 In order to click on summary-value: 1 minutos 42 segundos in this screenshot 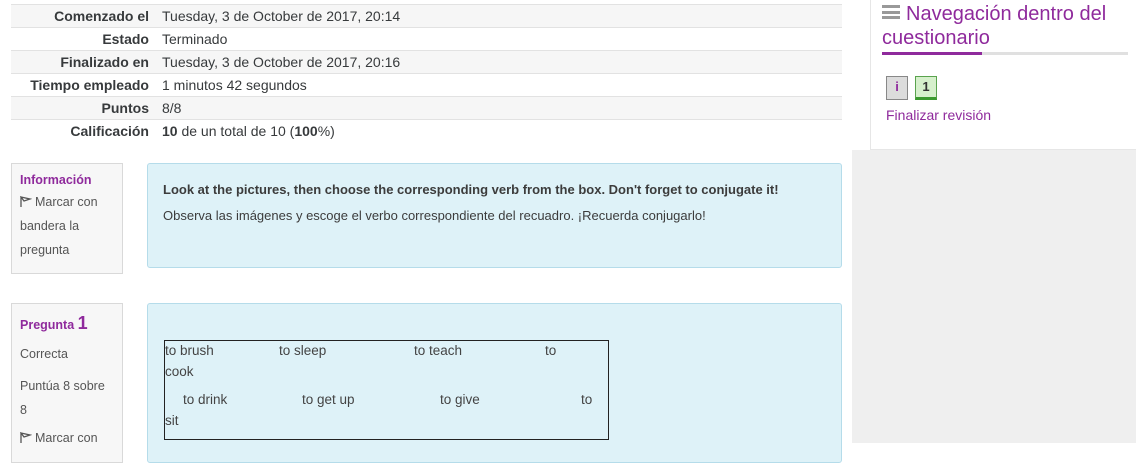, I will do `click(498, 85)`.